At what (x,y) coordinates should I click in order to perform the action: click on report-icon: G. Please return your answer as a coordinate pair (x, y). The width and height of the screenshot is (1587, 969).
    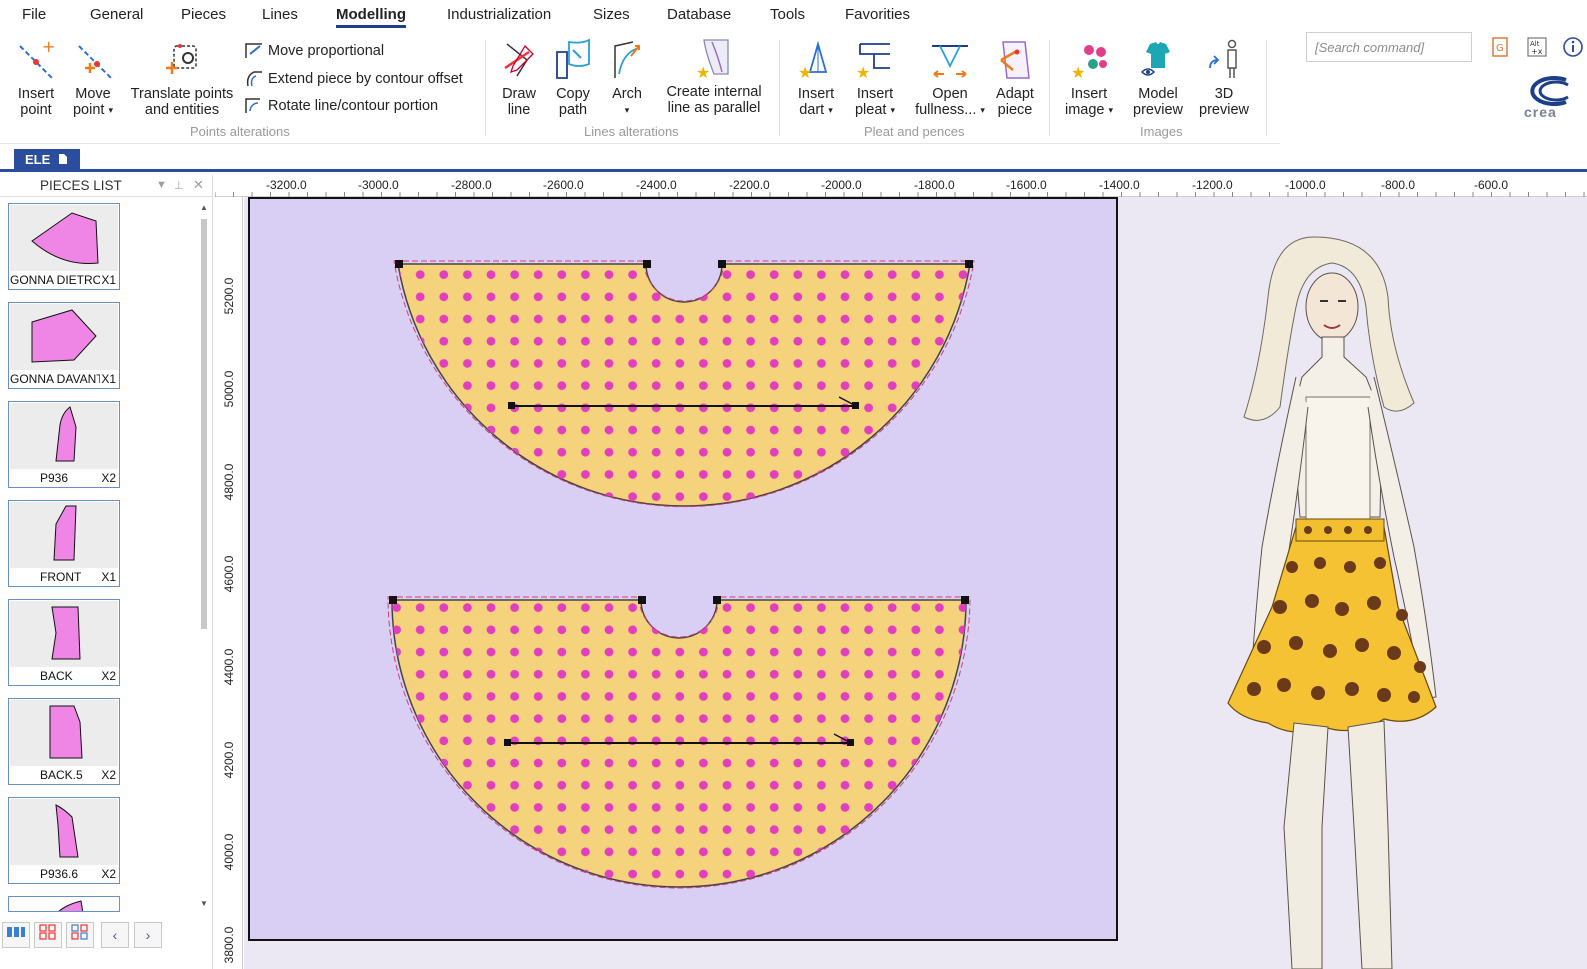
    Looking at the image, I should click on (1500, 47).